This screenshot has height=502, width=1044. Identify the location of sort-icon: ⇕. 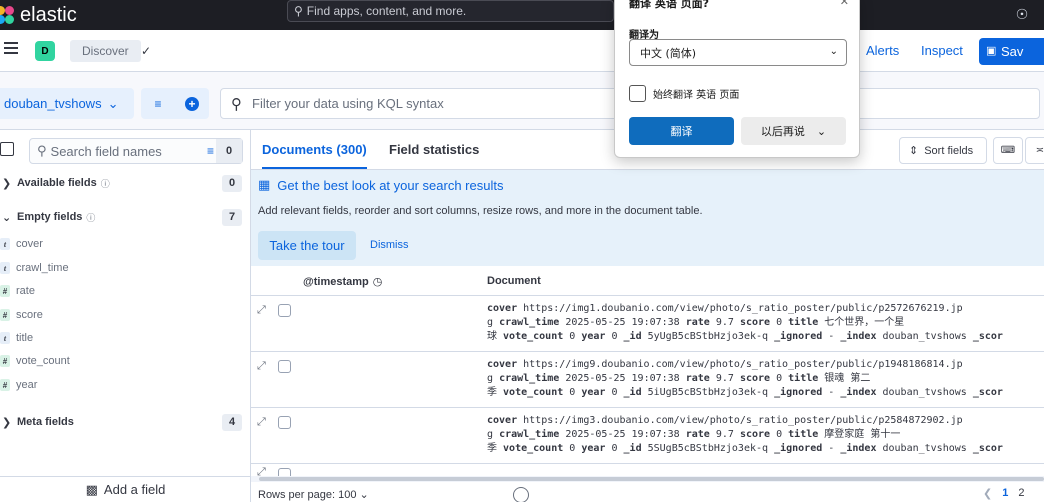
(914, 151).